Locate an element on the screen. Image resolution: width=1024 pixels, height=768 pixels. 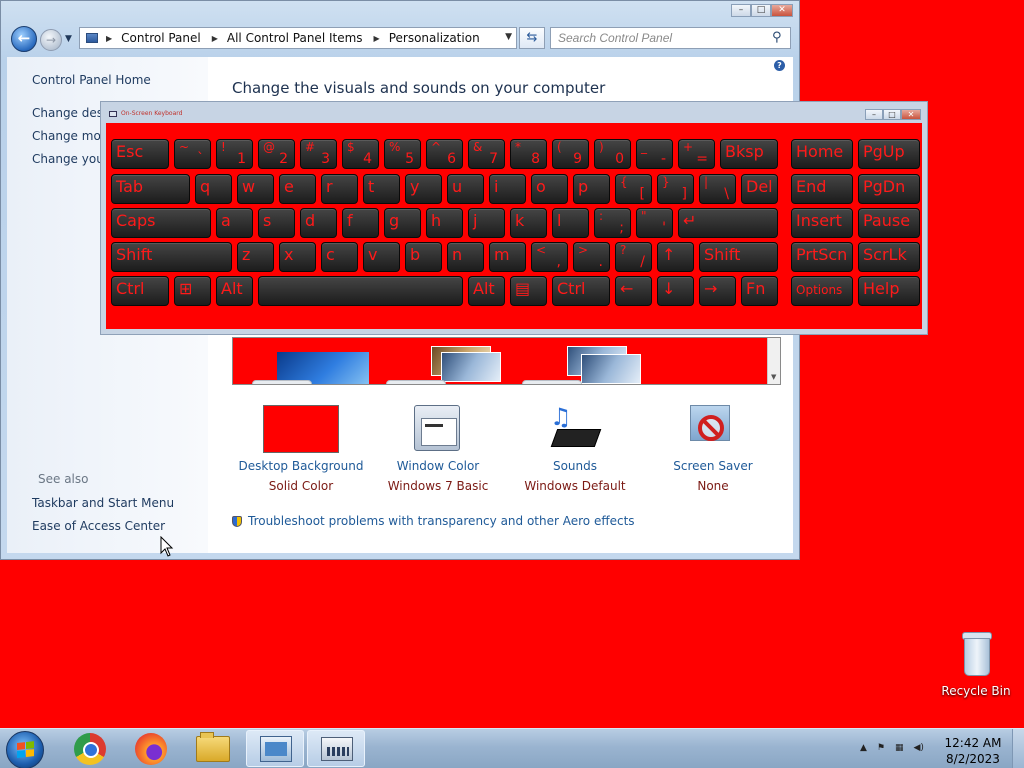
key-pgdn: PgDn is located at coordinates (889, 189).